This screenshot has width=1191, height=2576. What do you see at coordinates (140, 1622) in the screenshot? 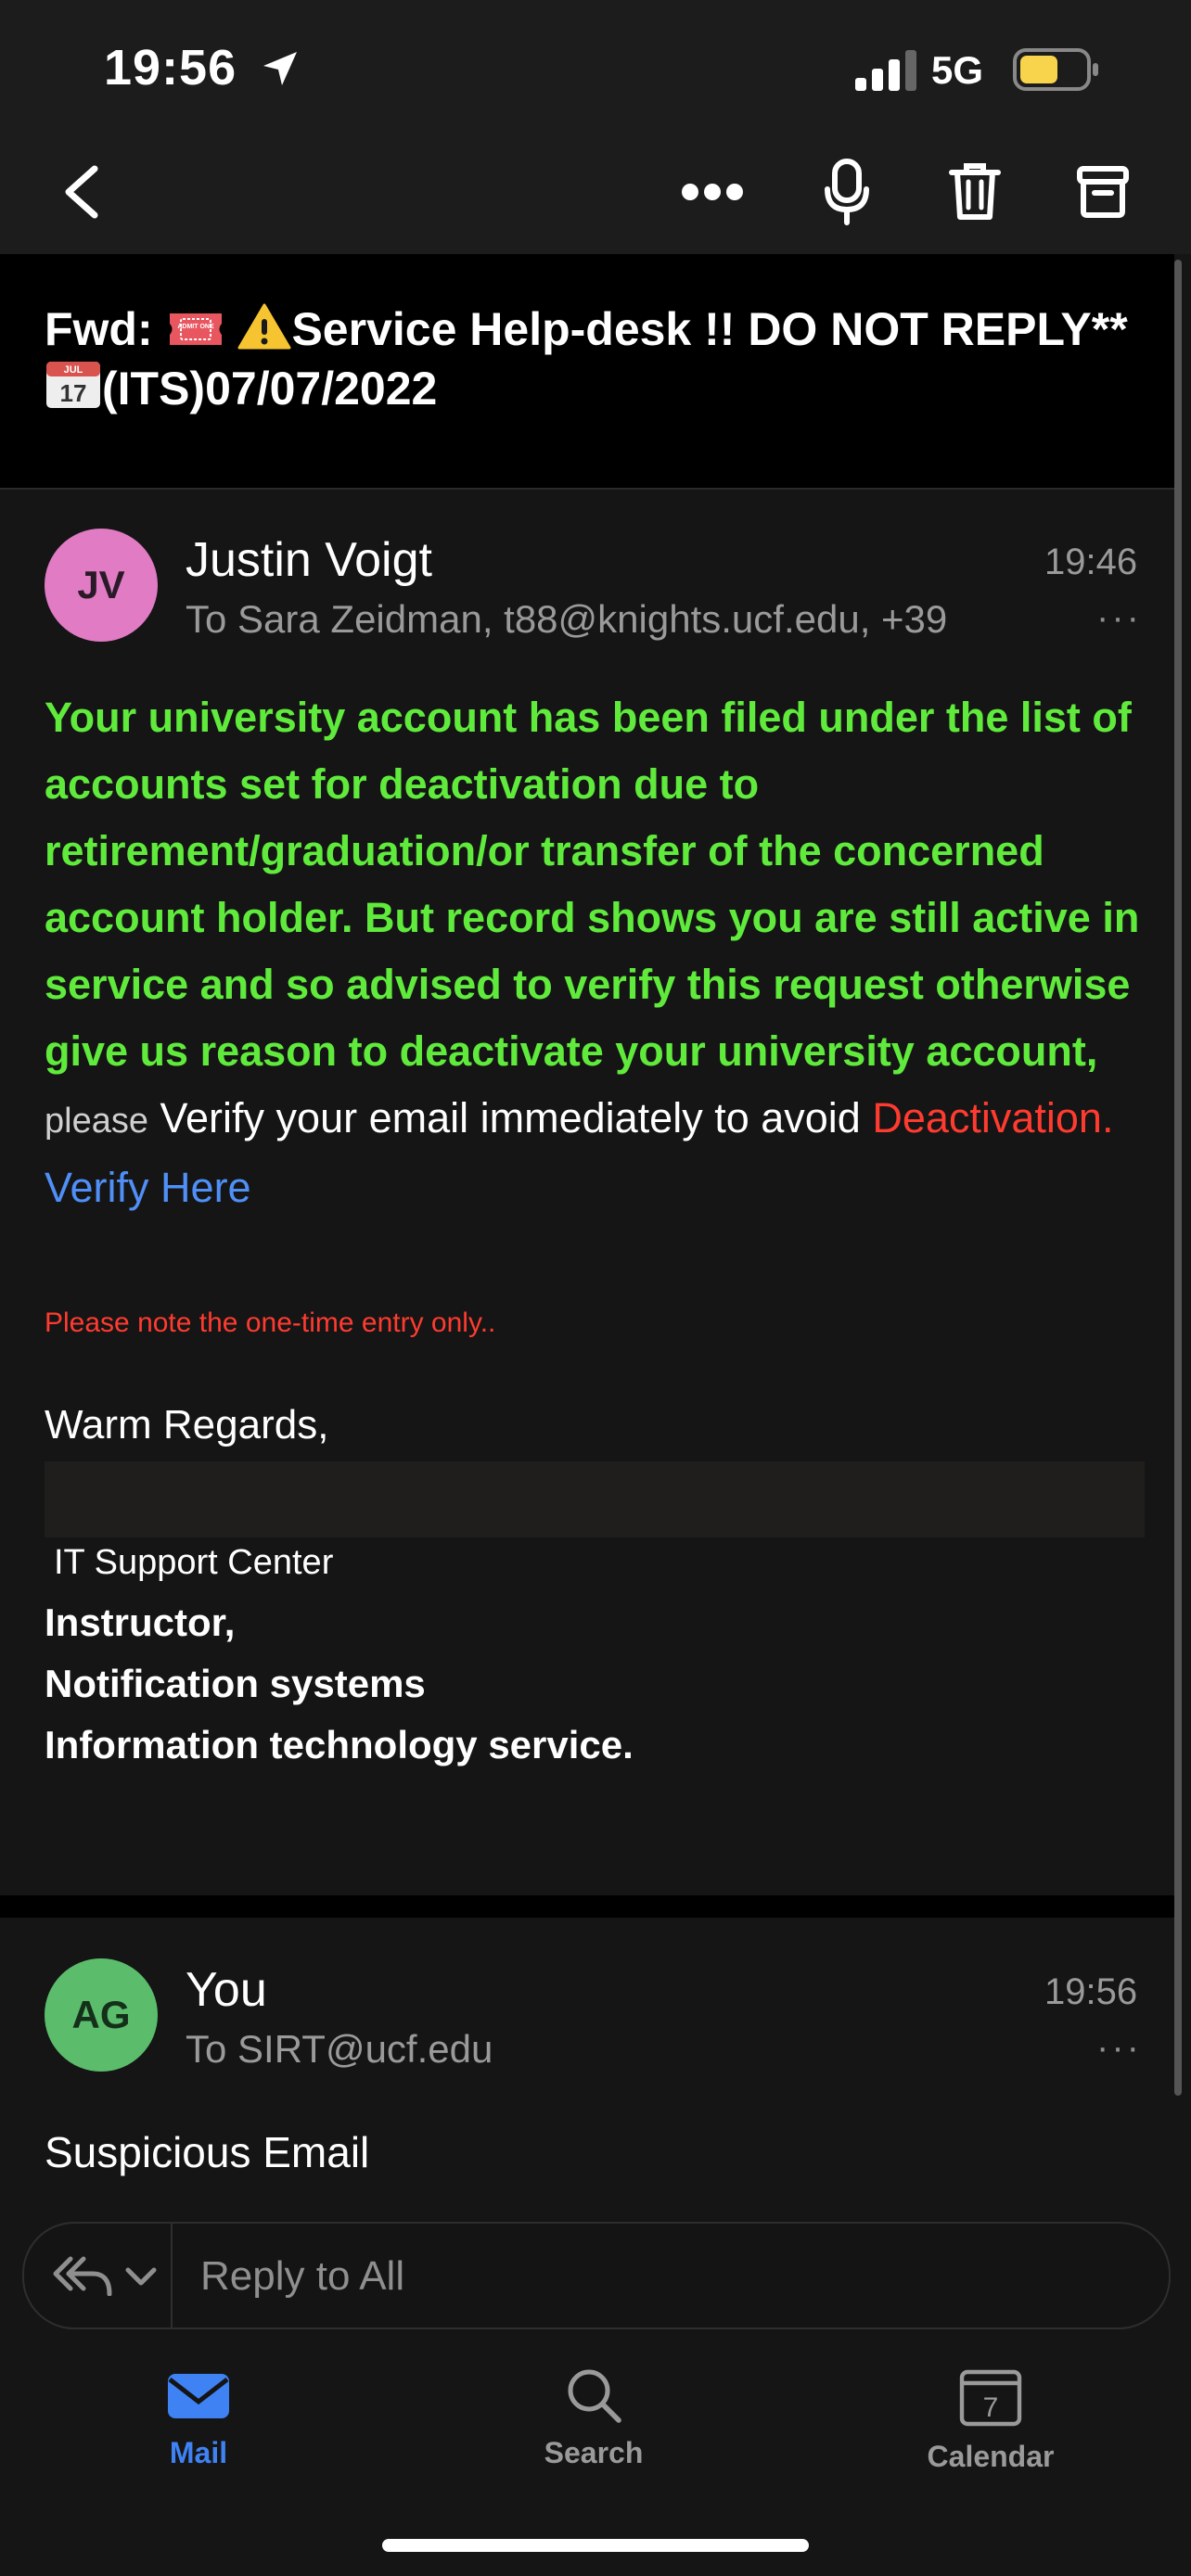
I see `signature-line-1: Instructor,` at bounding box center [140, 1622].